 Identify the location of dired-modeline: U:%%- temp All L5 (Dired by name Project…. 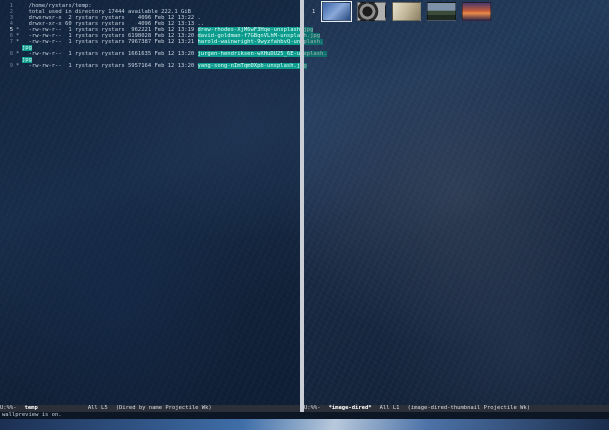
(150, 408).